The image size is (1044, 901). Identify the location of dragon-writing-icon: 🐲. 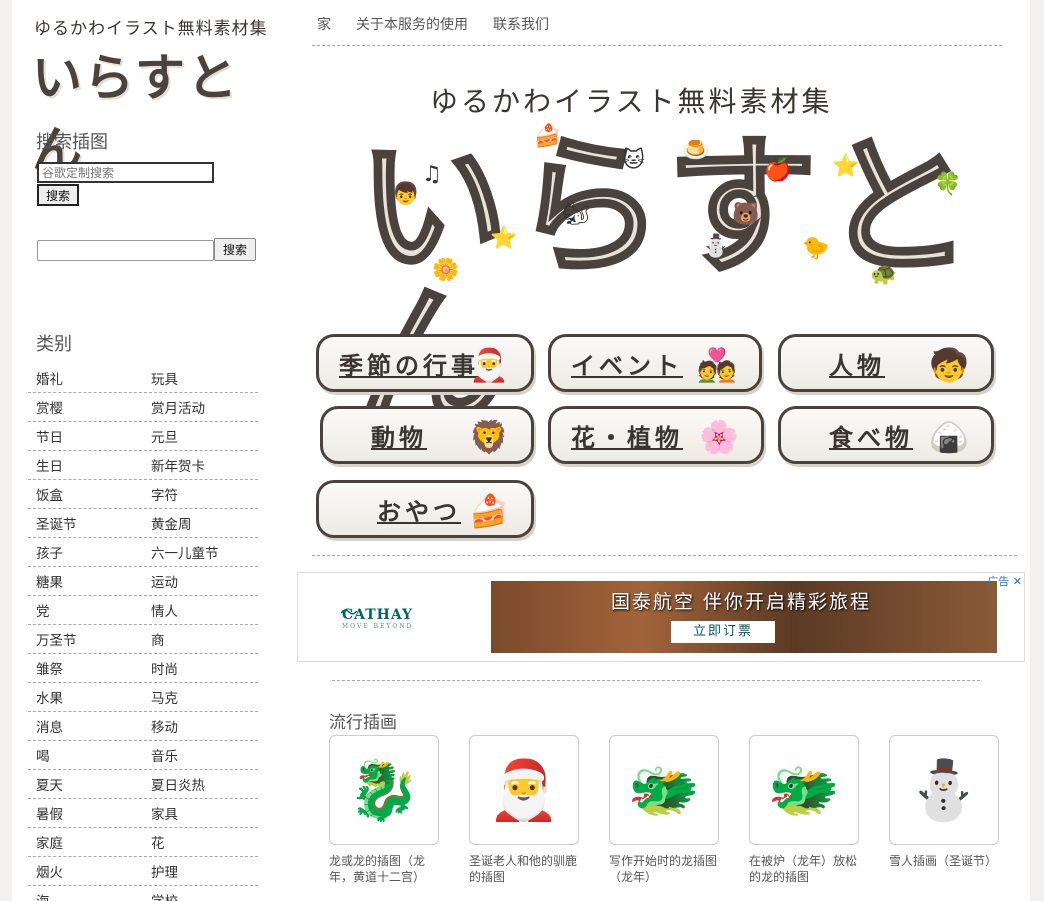
(664, 790).